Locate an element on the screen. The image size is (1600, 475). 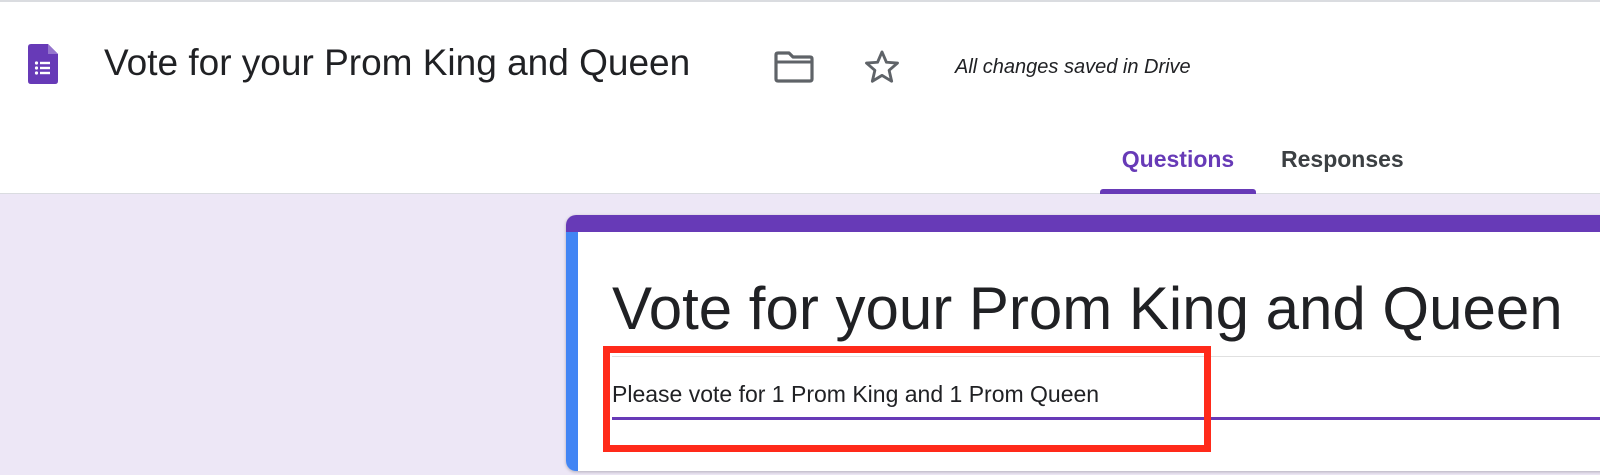
document-title: Vote for your Prom King and Queen is located at coordinates (397, 63).